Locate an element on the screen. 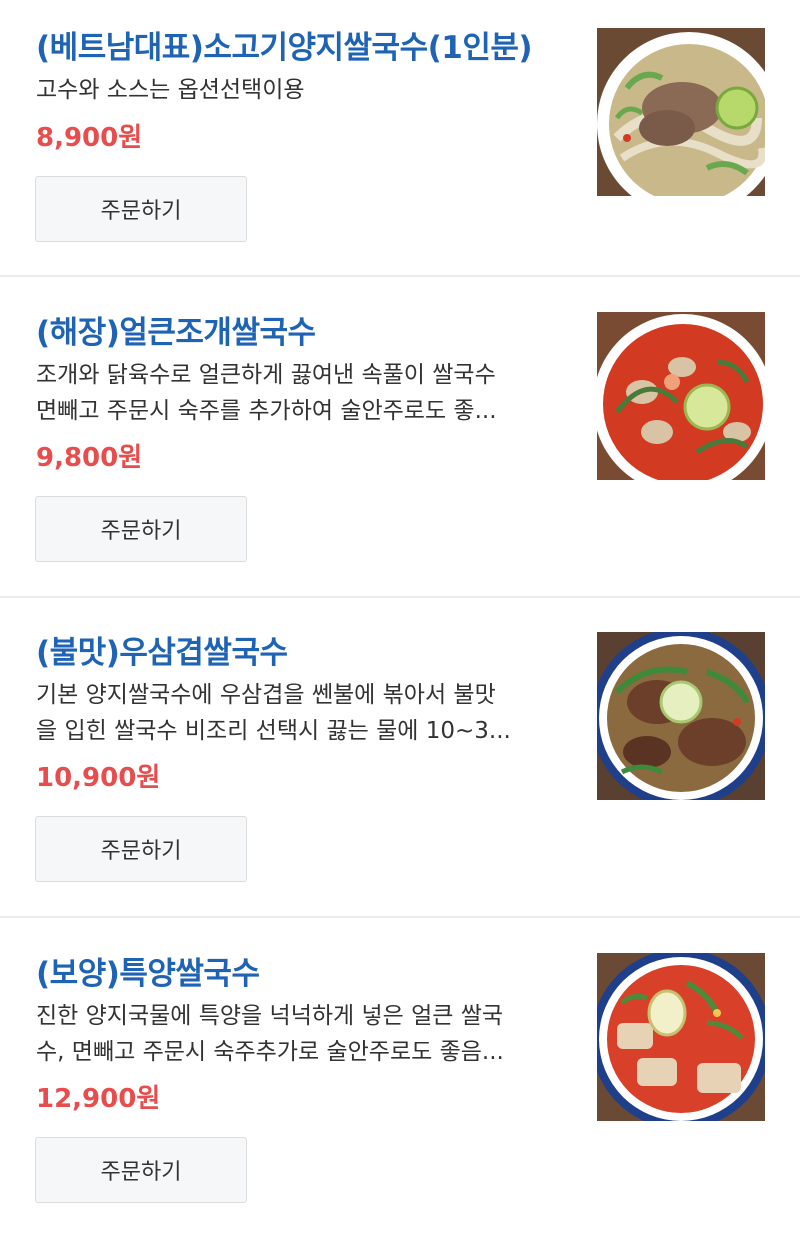  brisket-pho-bowl-icon is located at coordinates (681, 716).